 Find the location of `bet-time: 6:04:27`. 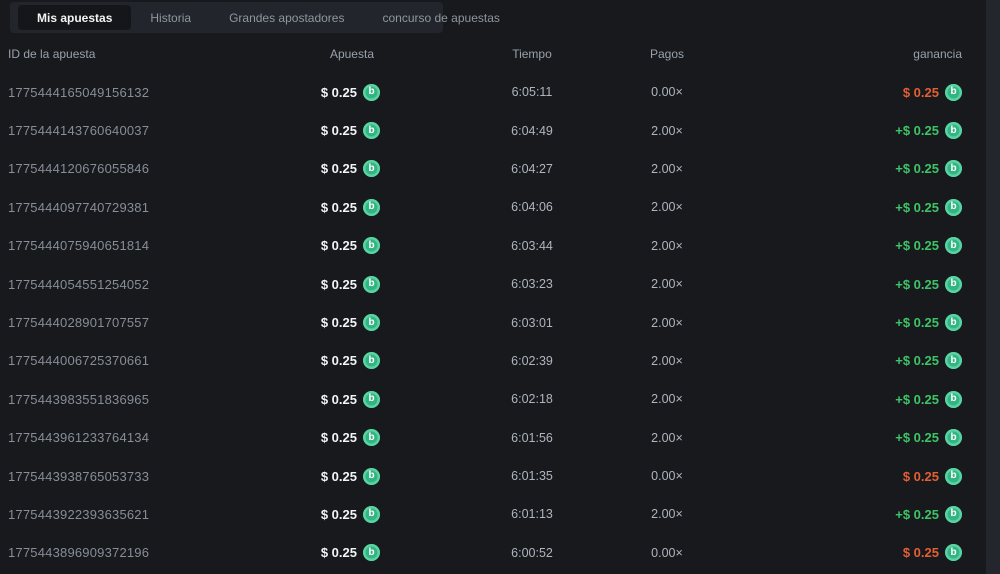

bet-time: 6:04:27 is located at coordinates (532, 168).